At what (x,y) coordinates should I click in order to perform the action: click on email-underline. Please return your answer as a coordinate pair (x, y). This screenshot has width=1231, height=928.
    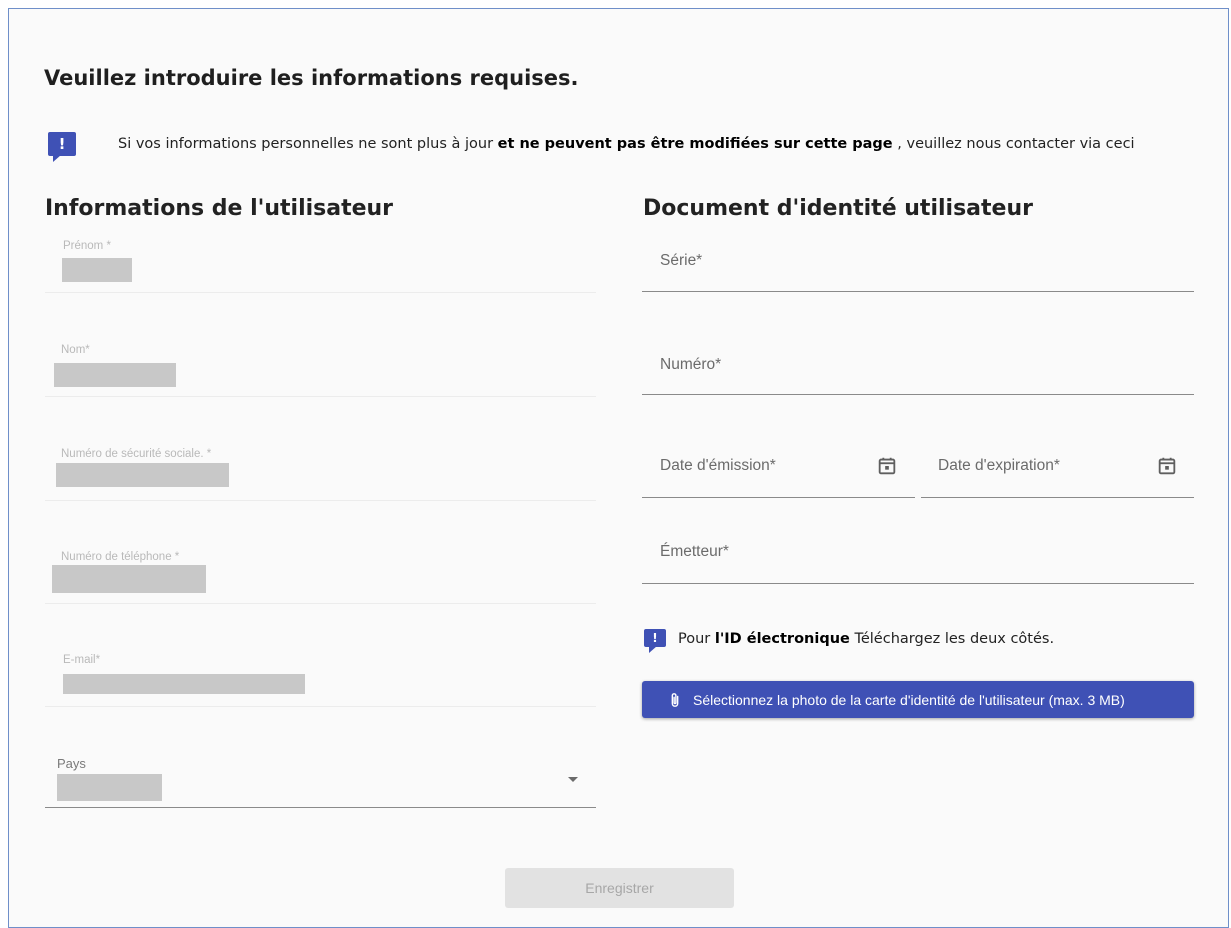
    Looking at the image, I should click on (320, 706).